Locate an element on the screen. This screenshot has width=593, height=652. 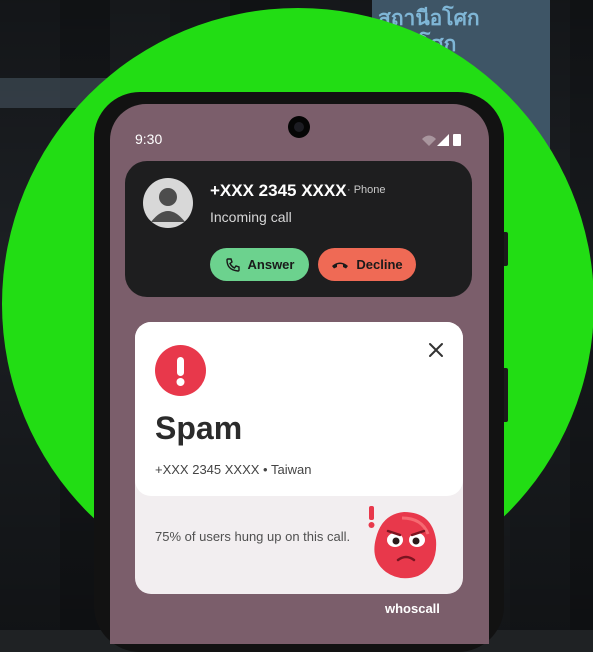
whoscall-logo: whoscall is located at coordinates (412, 608).